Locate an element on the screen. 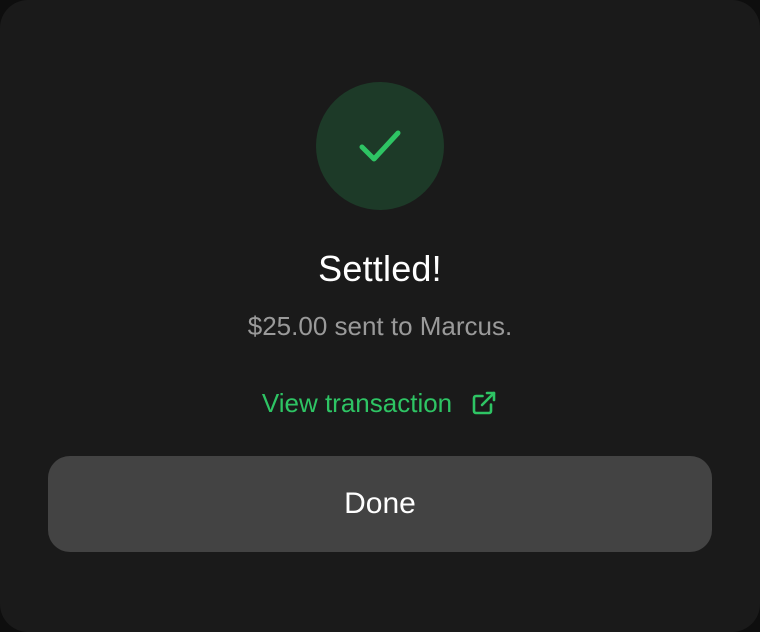 The width and height of the screenshot is (760, 632). settlement-message: $25.00 sent to Marcus. is located at coordinates (380, 326).